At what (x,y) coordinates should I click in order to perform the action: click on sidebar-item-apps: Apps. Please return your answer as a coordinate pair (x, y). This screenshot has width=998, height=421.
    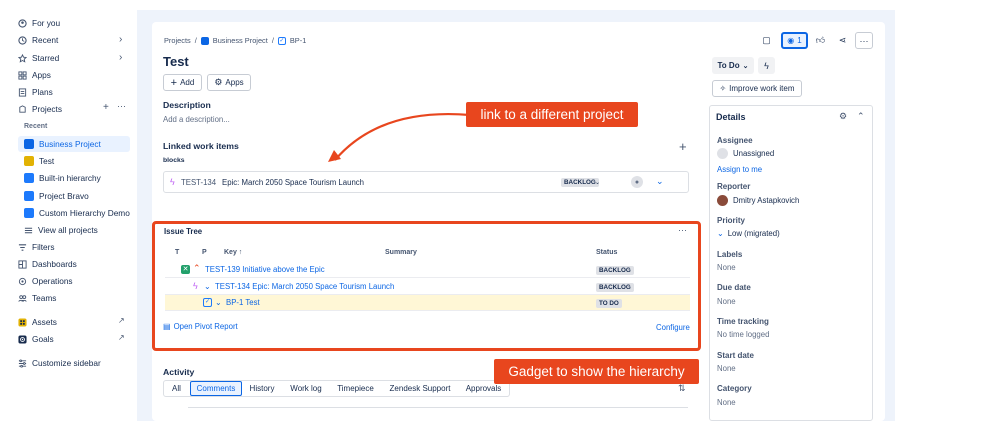
    Looking at the image, I should click on (34, 75).